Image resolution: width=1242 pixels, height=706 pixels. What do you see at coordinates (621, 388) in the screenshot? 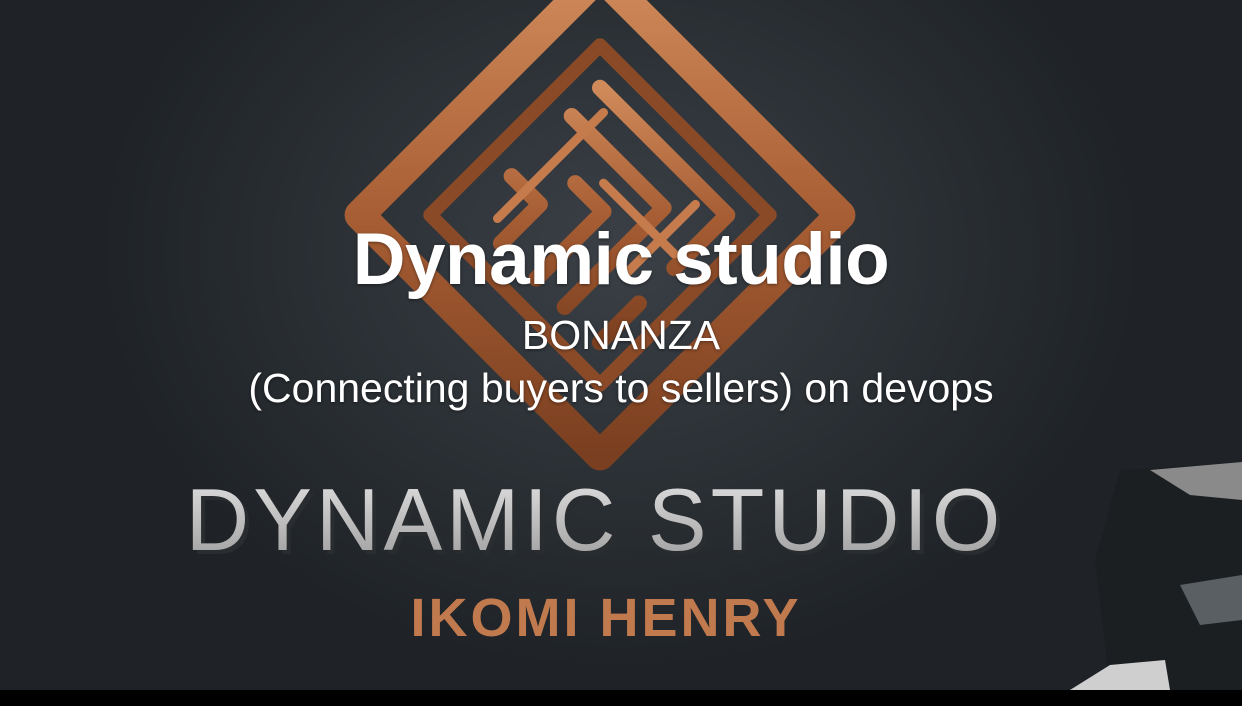
I see `page-description: (Connecting buyers to sellers) on devops` at bounding box center [621, 388].